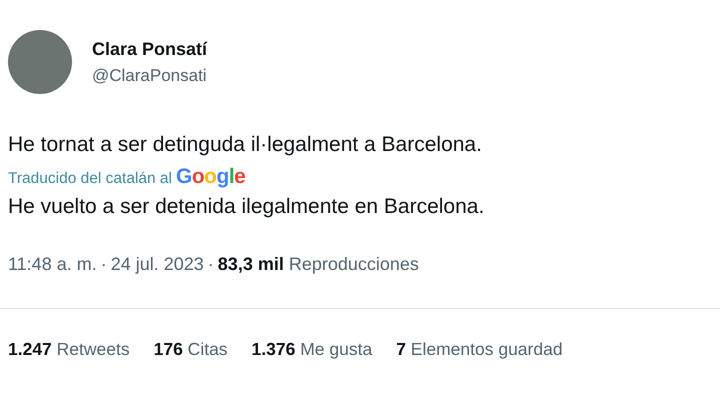 This screenshot has height=405, width=720. Describe the element at coordinates (245, 145) in the screenshot. I see `tweet-text: He tornat a ser detinguda il·legalment a Barcelona.` at that location.